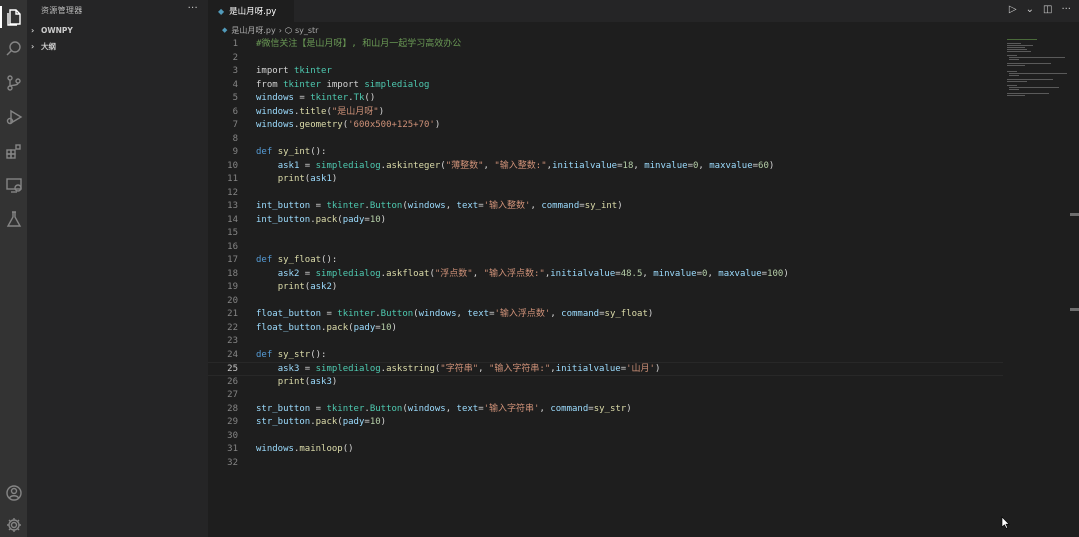 This screenshot has width=1079, height=537. Describe the element at coordinates (348, 126) in the screenshot. I see `code-text: windows.geometry('600x500+125+70')` at that location.